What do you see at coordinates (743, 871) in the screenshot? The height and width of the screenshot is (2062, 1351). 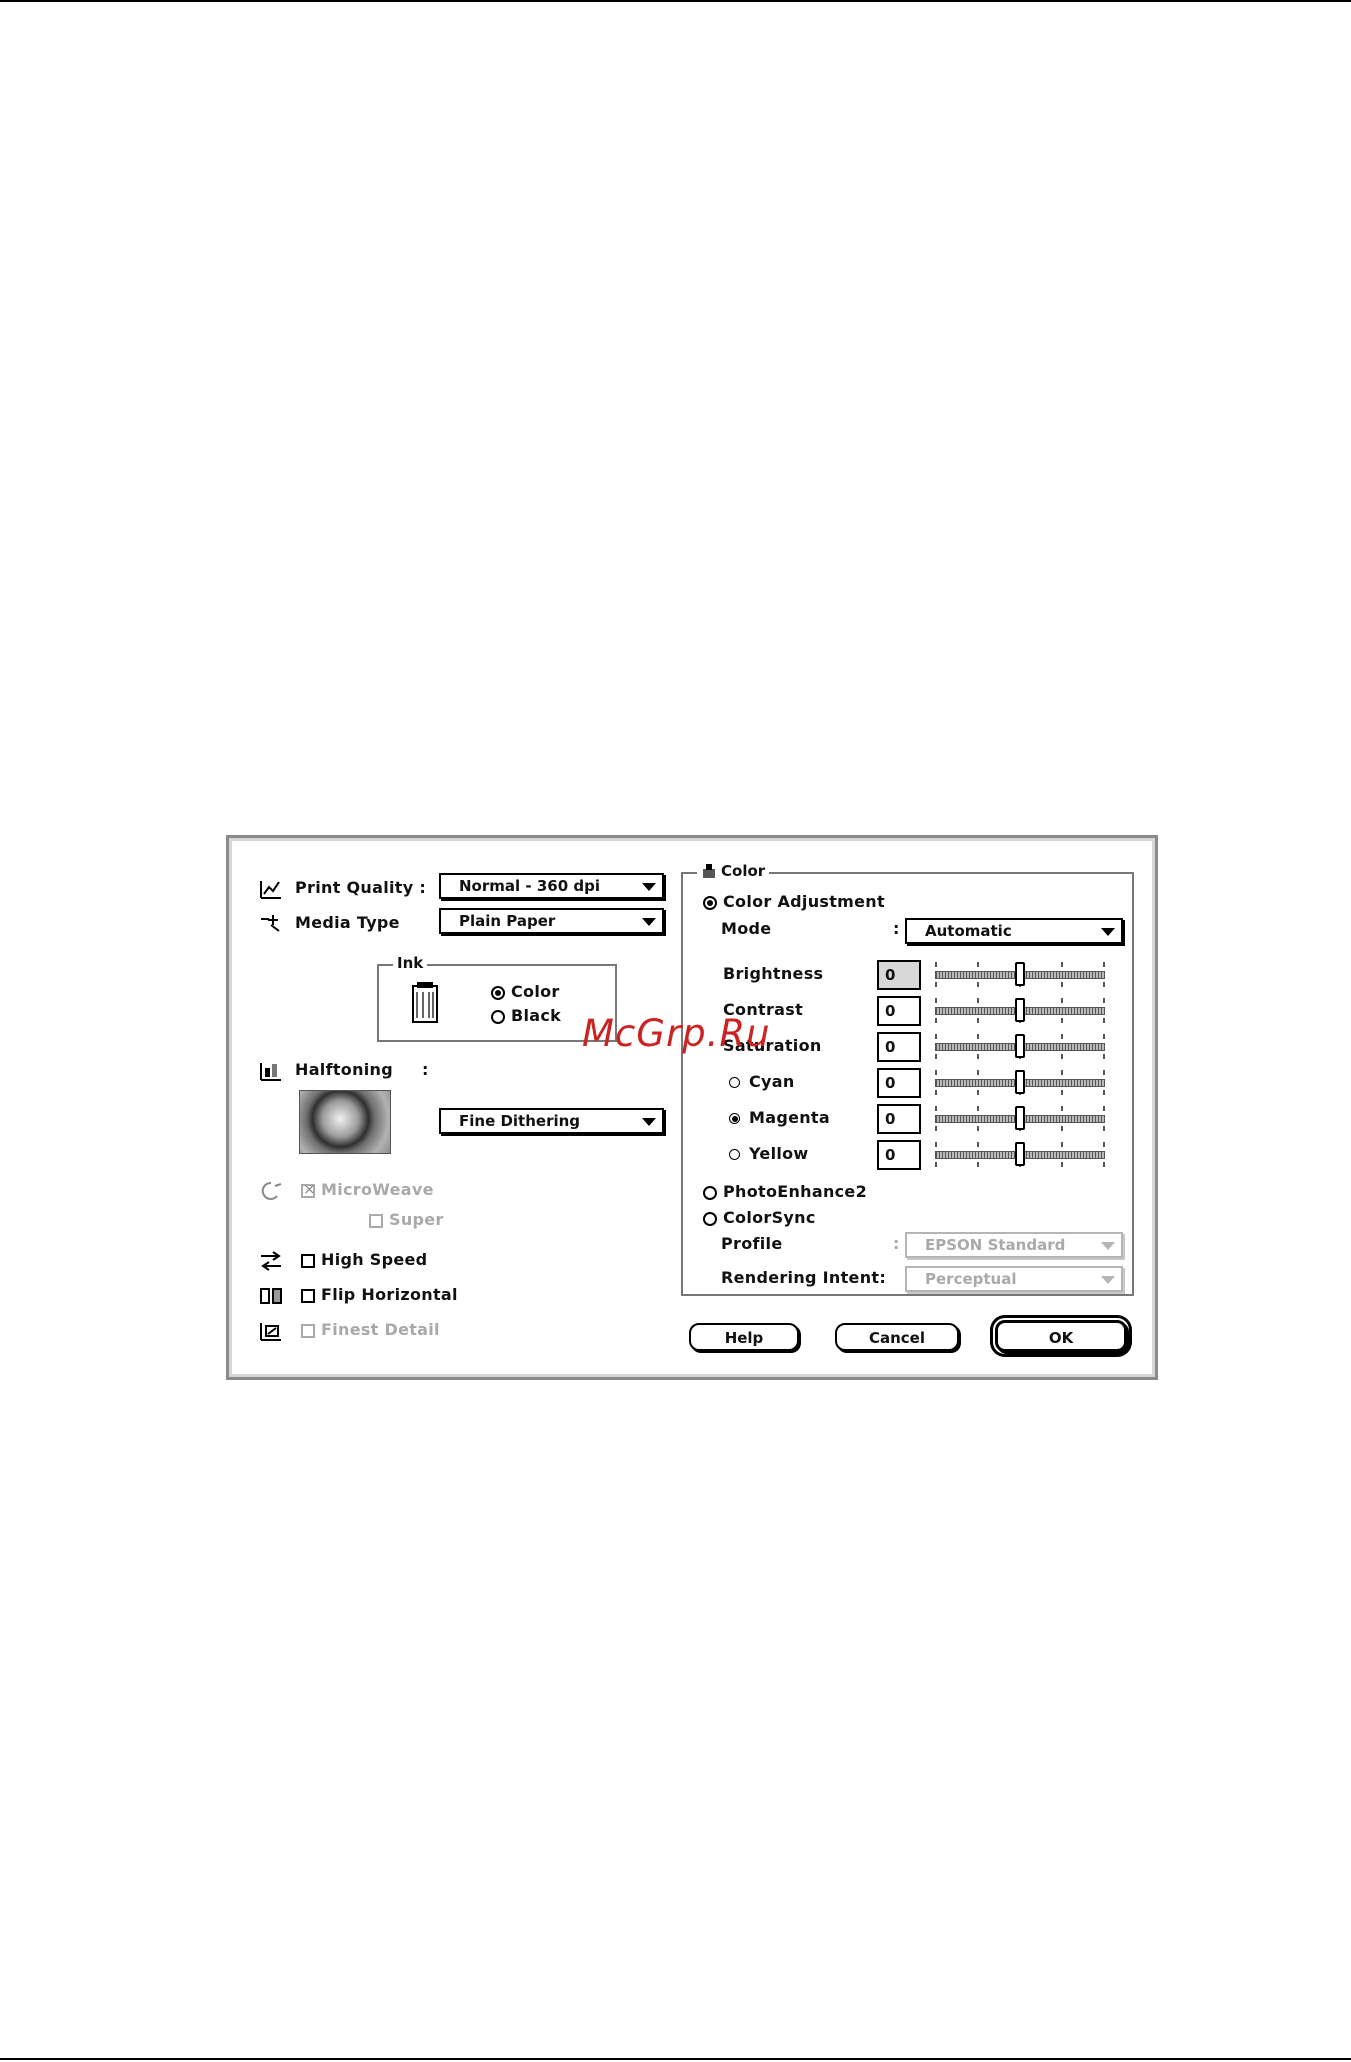 I see `color-group-title-text: Color` at bounding box center [743, 871].